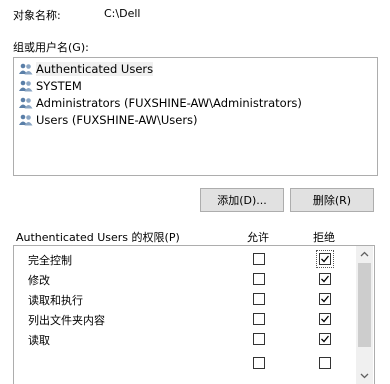 This screenshot has width=390, height=384. What do you see at coordinates (364, 254) in the screenshot?
I see `scroll-up-icon` at bounding box center [364, 254].